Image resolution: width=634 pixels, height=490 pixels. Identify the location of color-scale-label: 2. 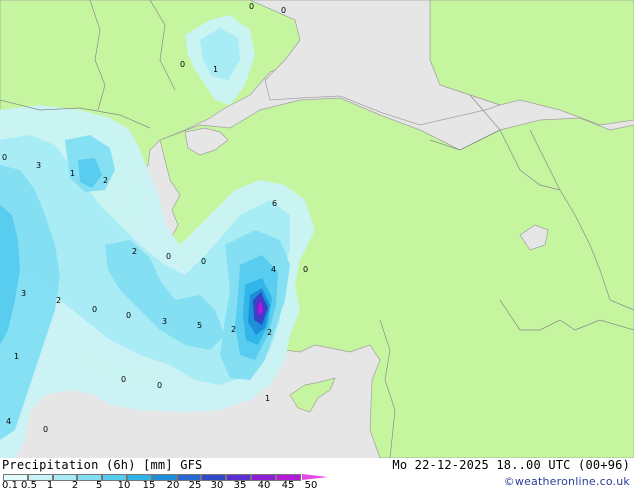
(75, 485).